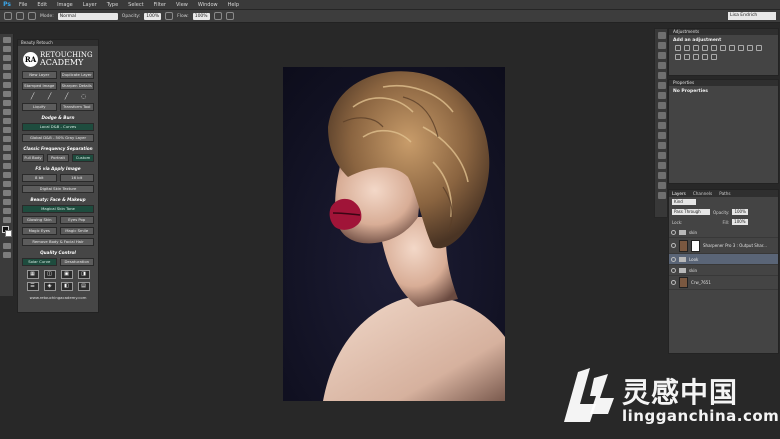 This screenshot has height=439, width=780. What do you see at coordinates (66, 274) in the screenshot?
I see `qc-action-3-icon: ▣` at bounding box center [66, 274].